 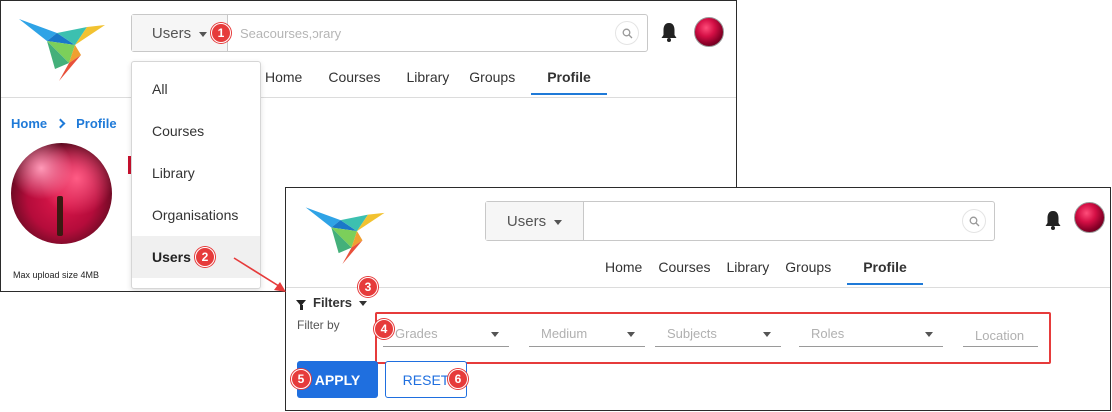 I want to click on location-label: Location, so click(x=1000, y=335).